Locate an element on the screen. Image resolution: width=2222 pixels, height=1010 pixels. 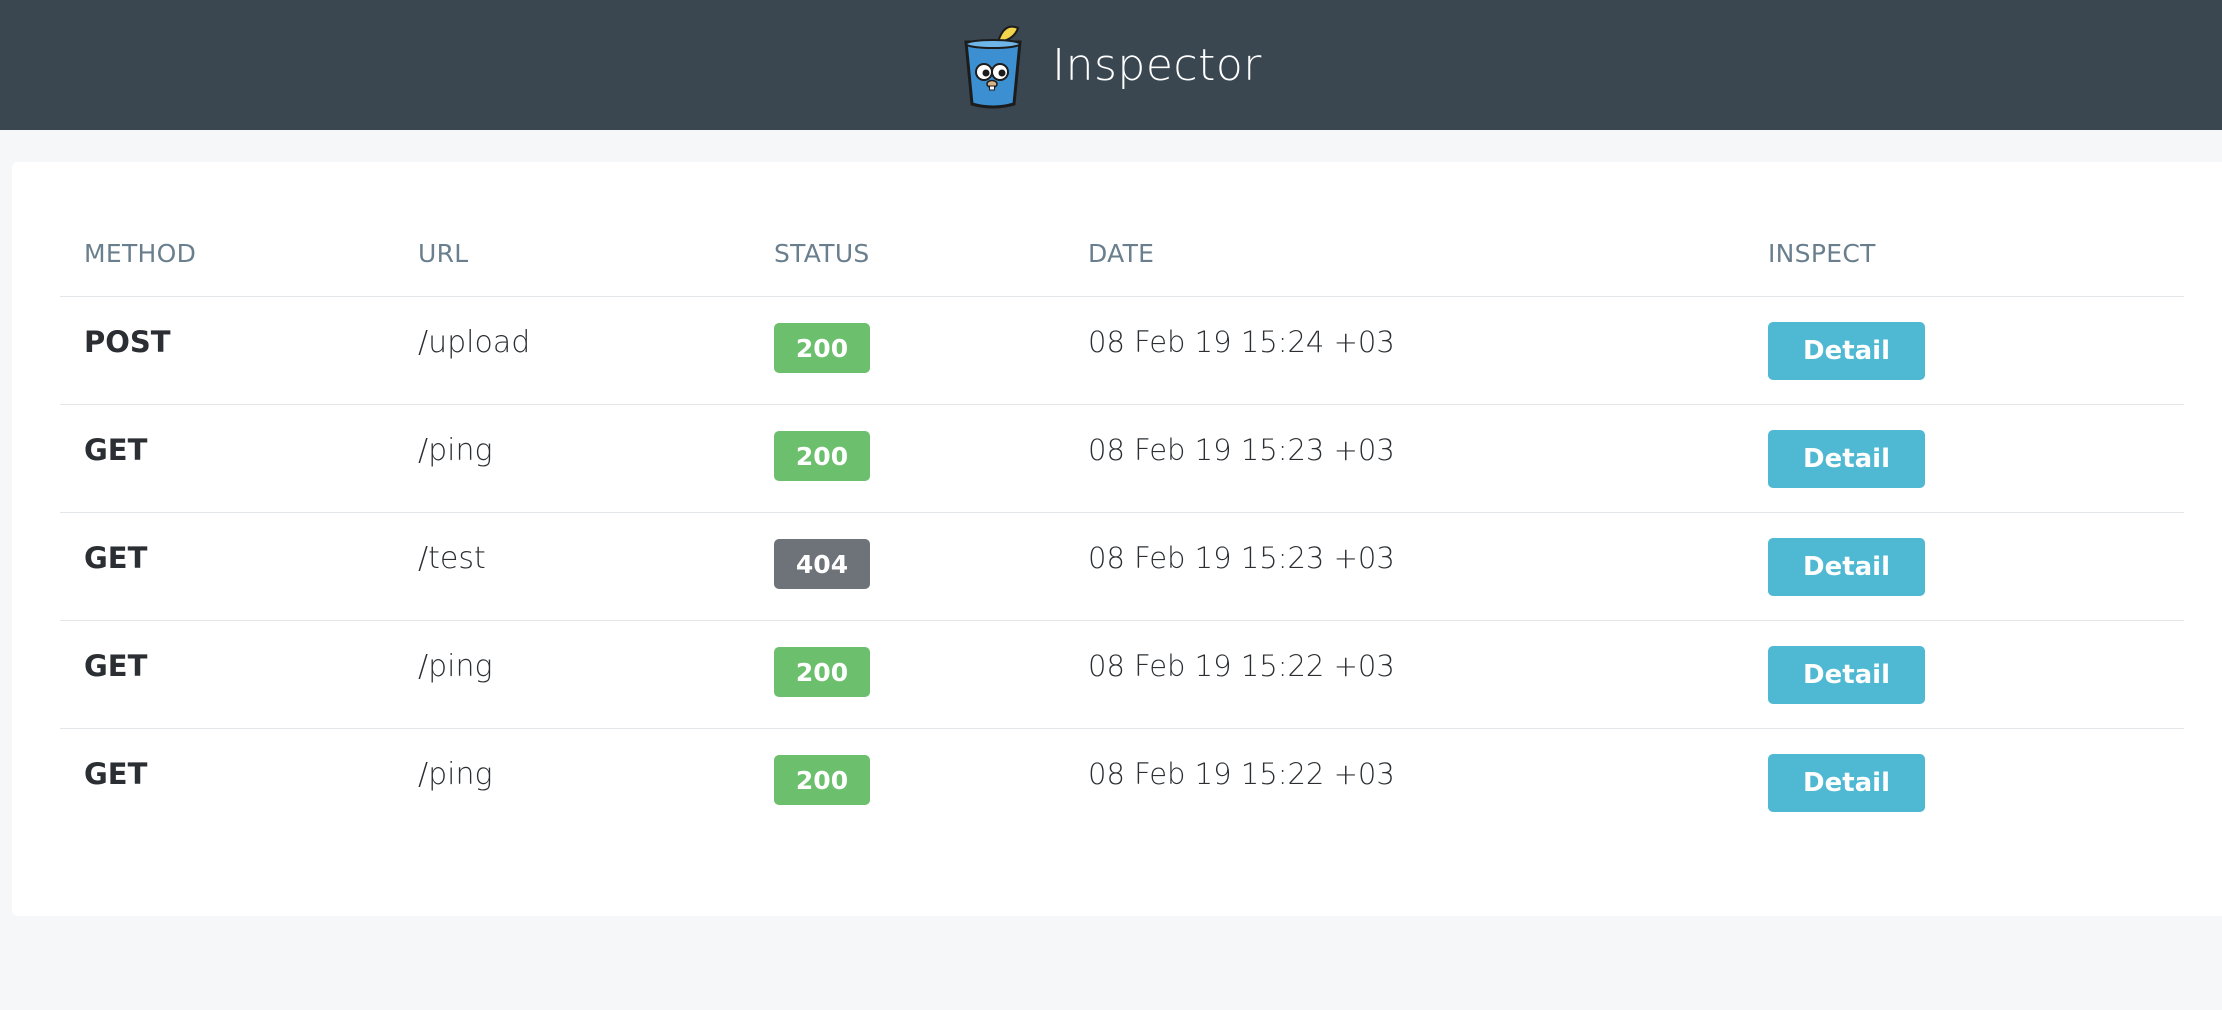
app-title: Inspector is located at coordinates (1157, 65).